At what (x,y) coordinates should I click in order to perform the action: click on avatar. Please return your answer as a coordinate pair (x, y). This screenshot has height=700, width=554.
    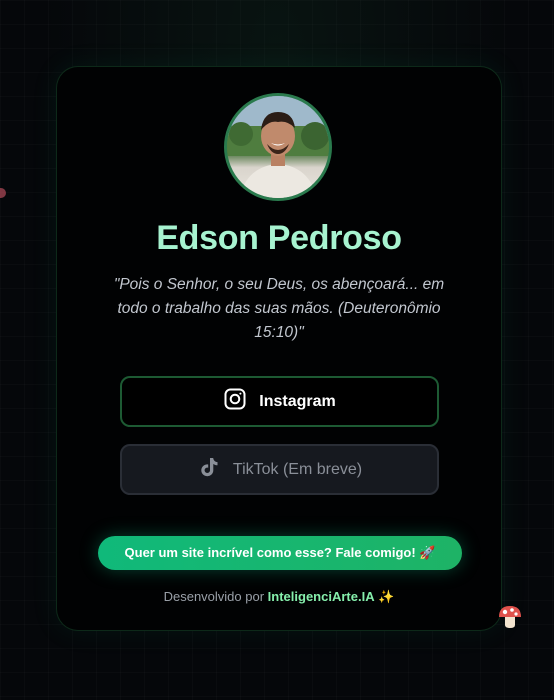
    Looking at the image, I should click on (278, 147).